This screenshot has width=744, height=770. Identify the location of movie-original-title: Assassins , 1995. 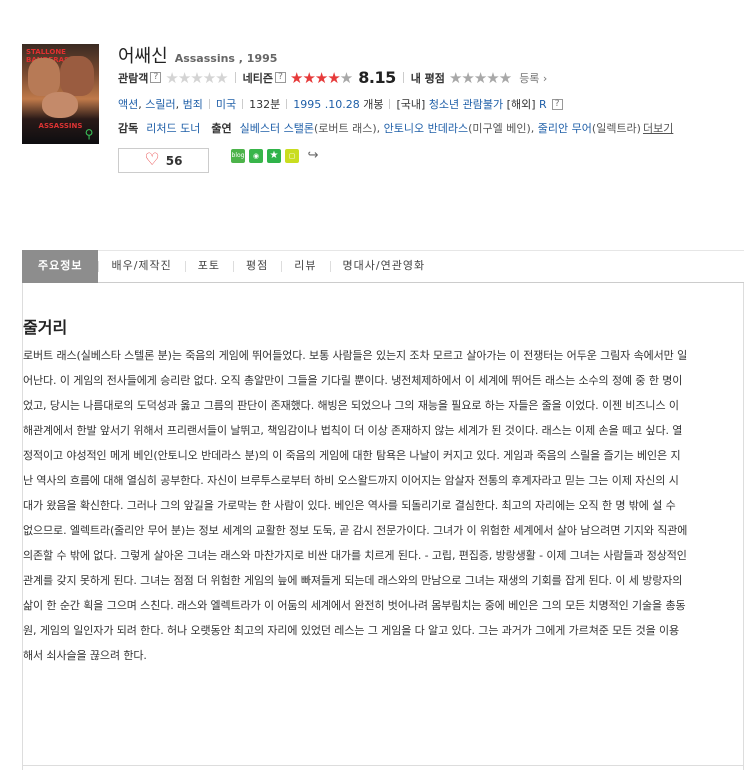
(226, 58).